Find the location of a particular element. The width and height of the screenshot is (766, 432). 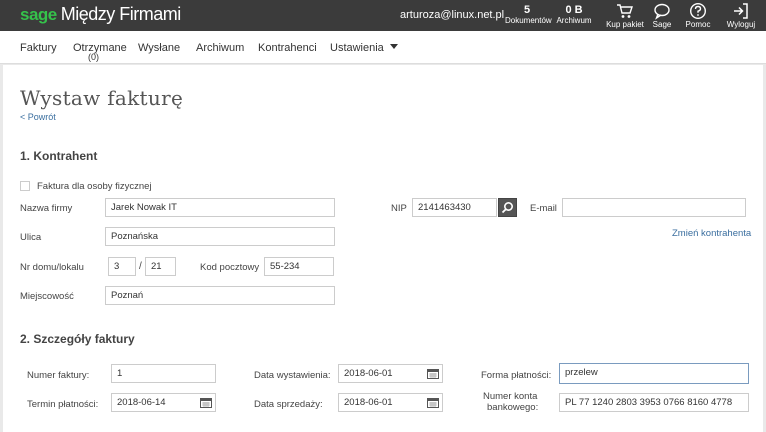

buy-package-button: Kup pakiet is located at coordinates (625, 15).